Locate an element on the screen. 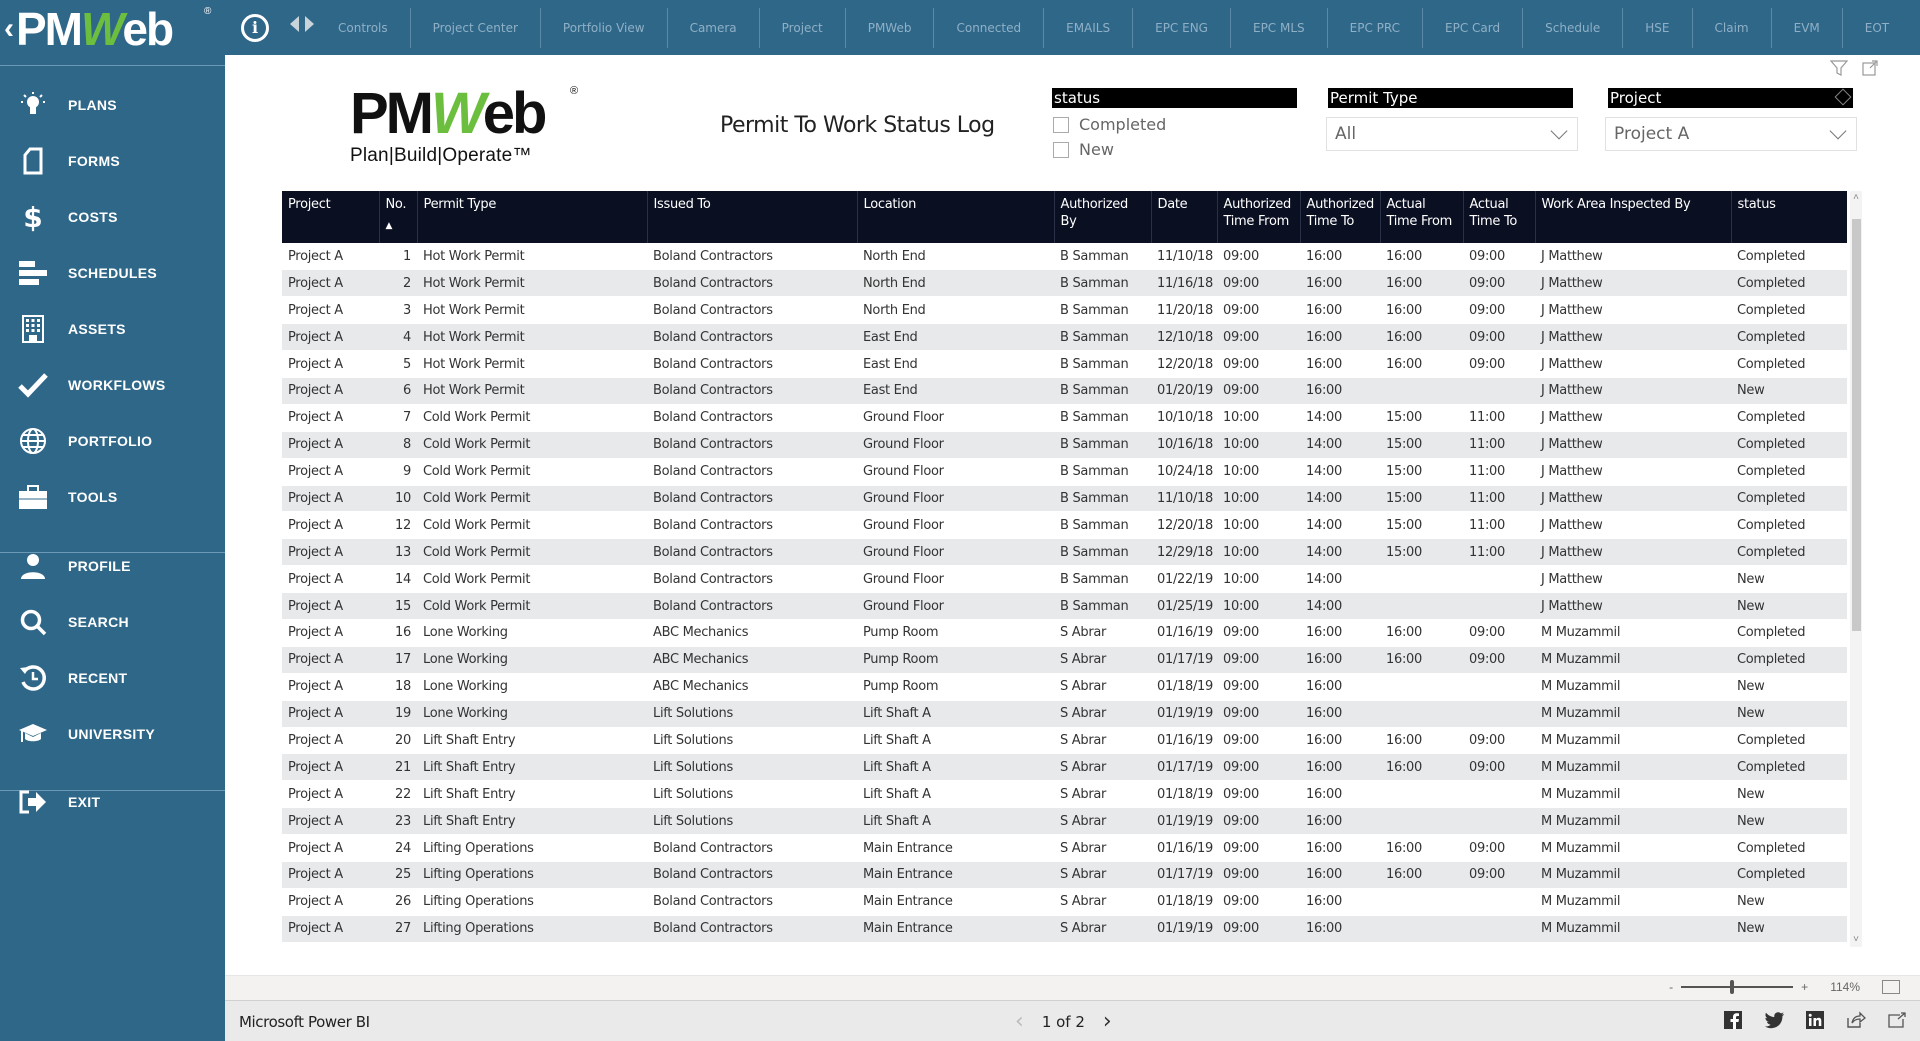 The width and height of the screenshot is (1920, 1041). scroll-left-icon is located at coordinates (294, 24).